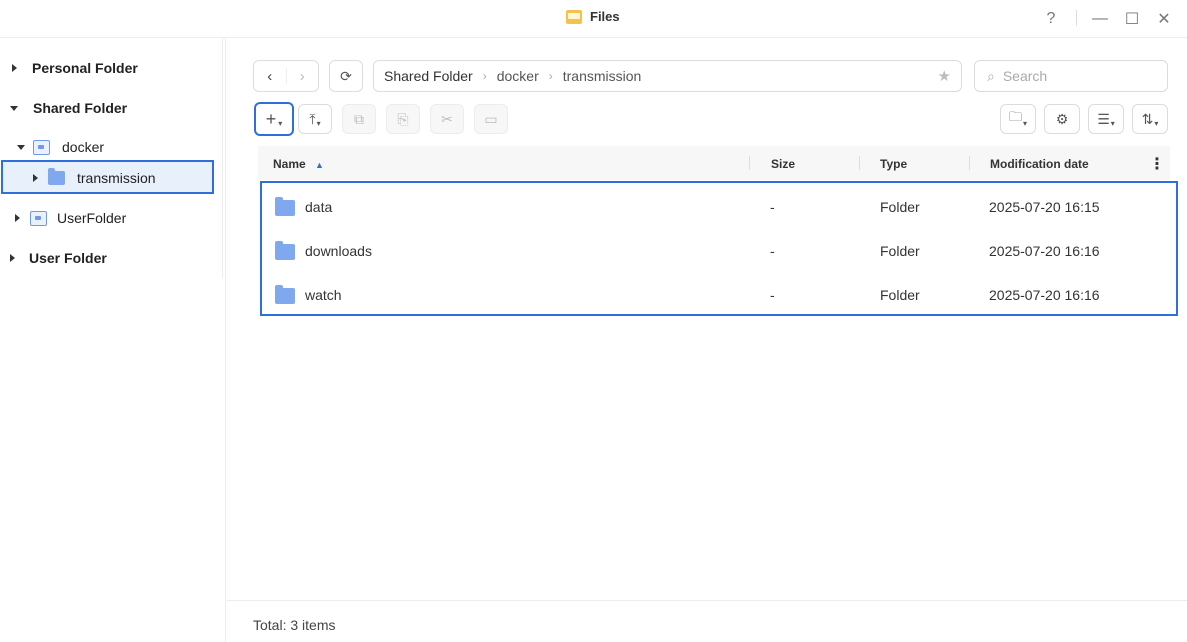 The width and height of the screenshot is (1187, 642). Describe the element at coordinates (719, 207) in the screenshot. I see `table-row: data - Folder 2025-07-20 16:15` at that location.